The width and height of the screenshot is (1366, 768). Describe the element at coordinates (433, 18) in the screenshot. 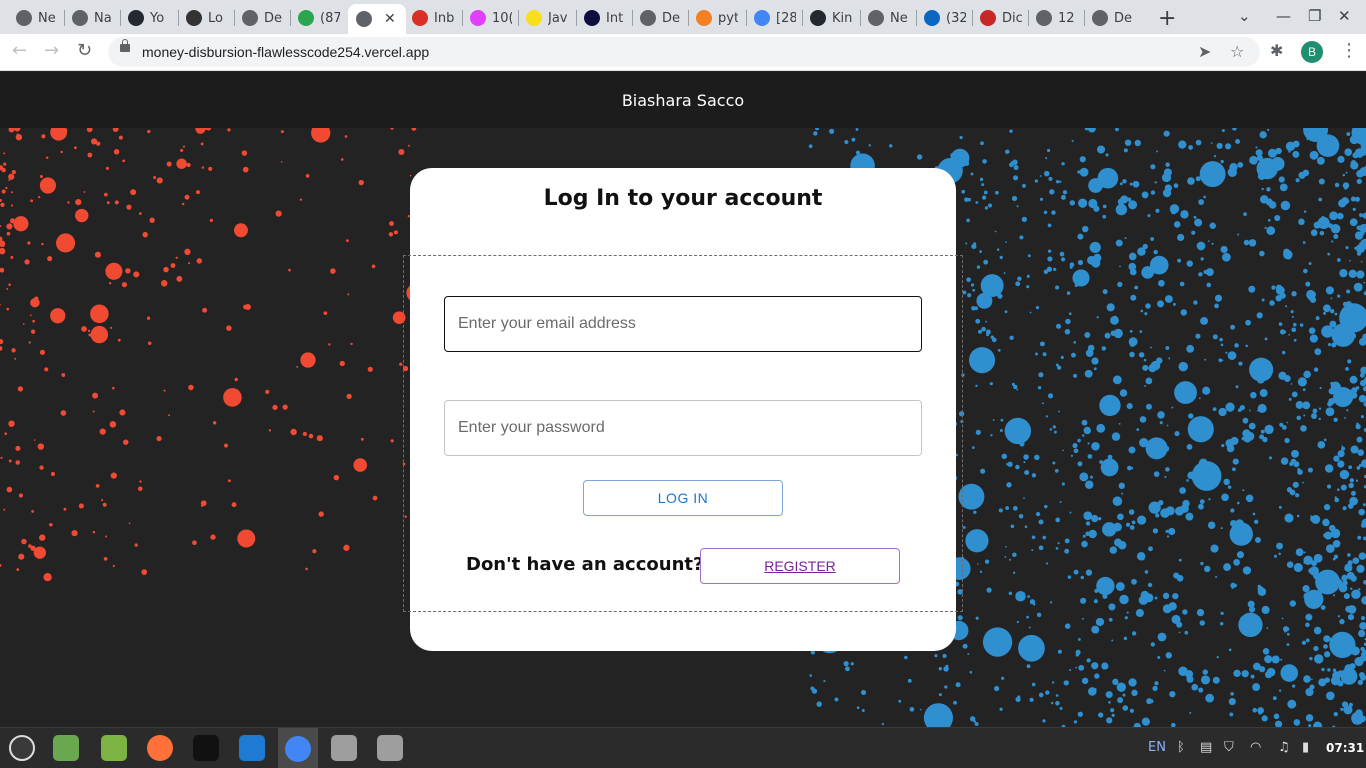

I see `browser-tab: Inb` at that location.